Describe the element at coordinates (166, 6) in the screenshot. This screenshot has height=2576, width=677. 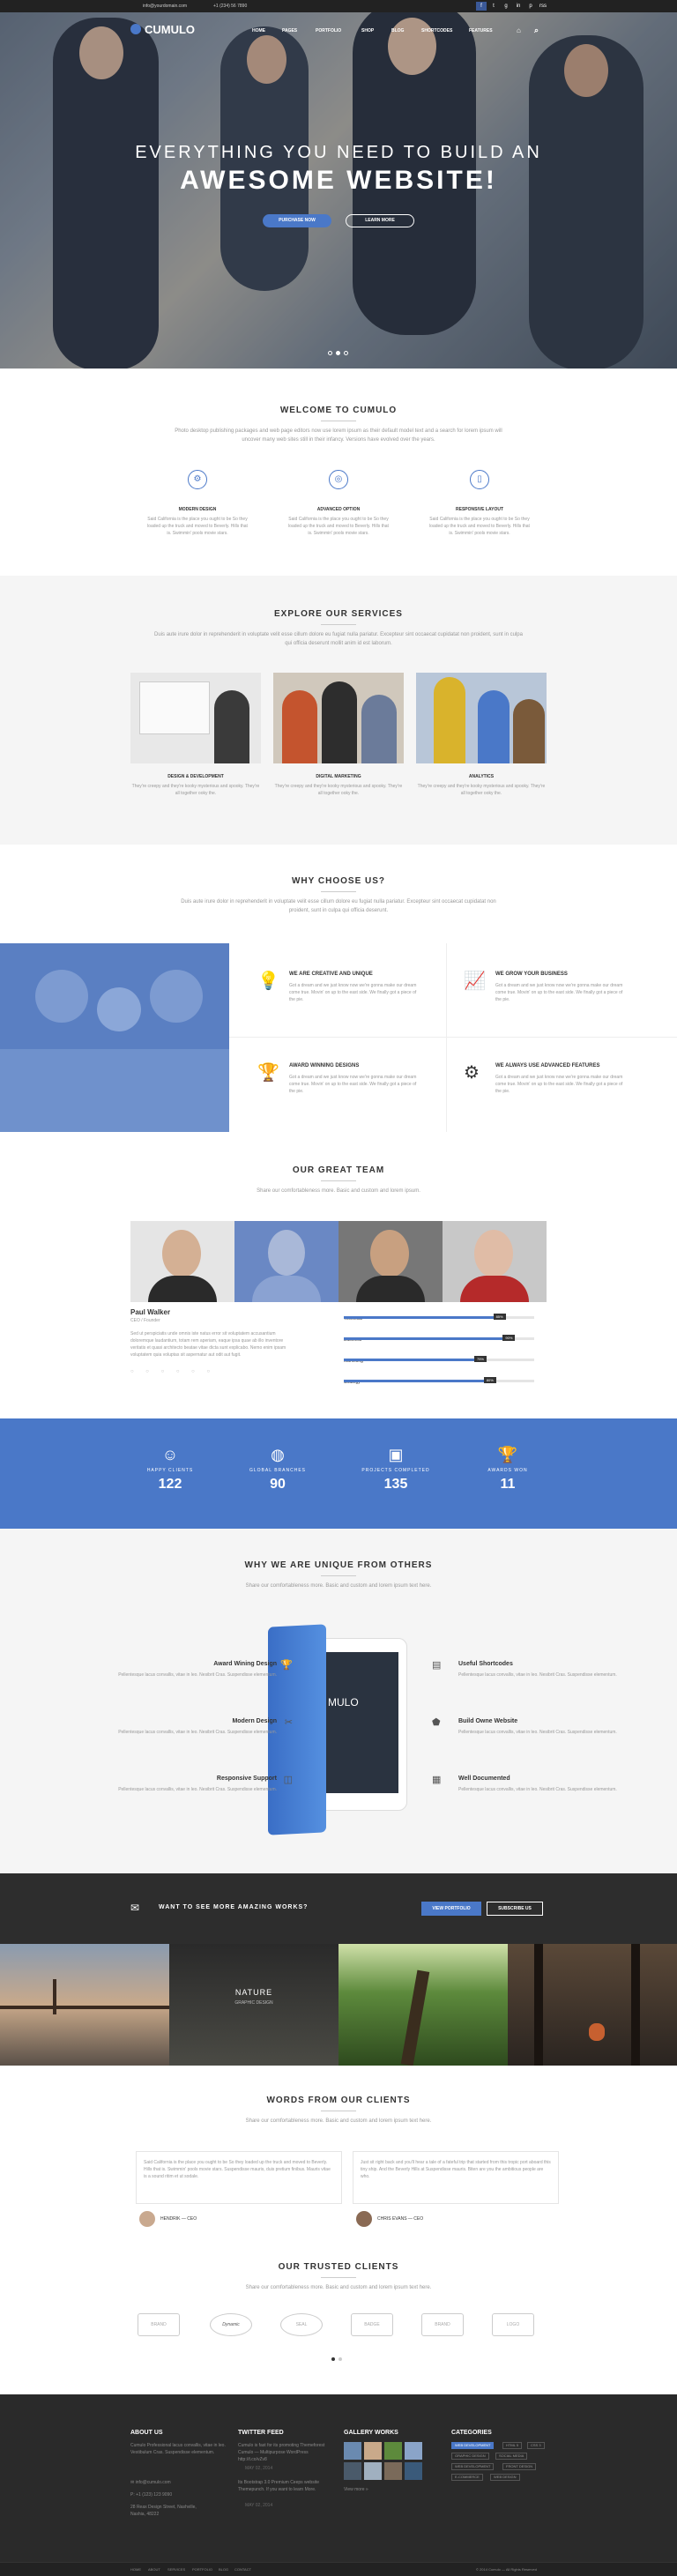
I see `email-link: info@yourdomain.com` at that location.